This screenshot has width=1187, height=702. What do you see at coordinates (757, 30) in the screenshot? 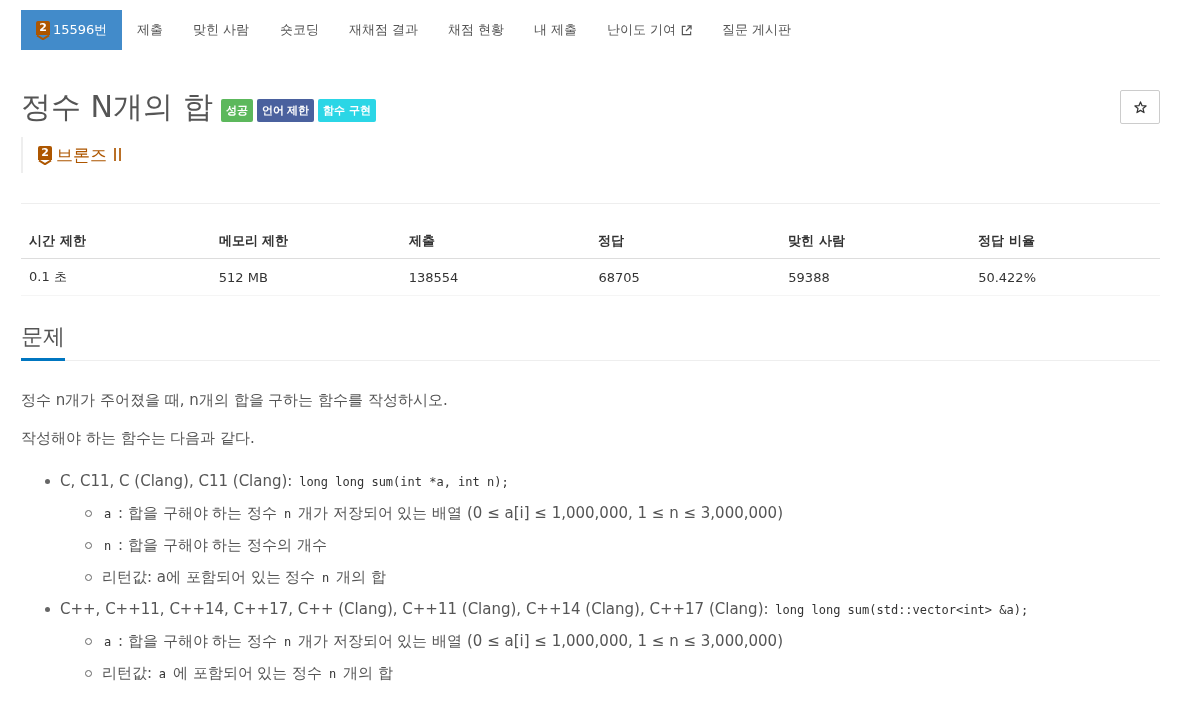
I see `nav-tab: 질문 게시판` at bounding box center [757, 30].